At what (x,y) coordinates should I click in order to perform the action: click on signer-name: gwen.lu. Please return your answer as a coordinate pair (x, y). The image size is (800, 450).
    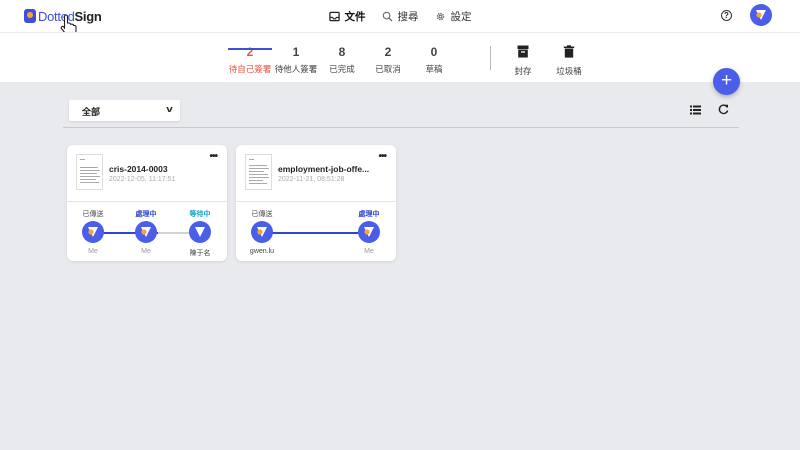
    Looking at the image, I should click on (262, 251).